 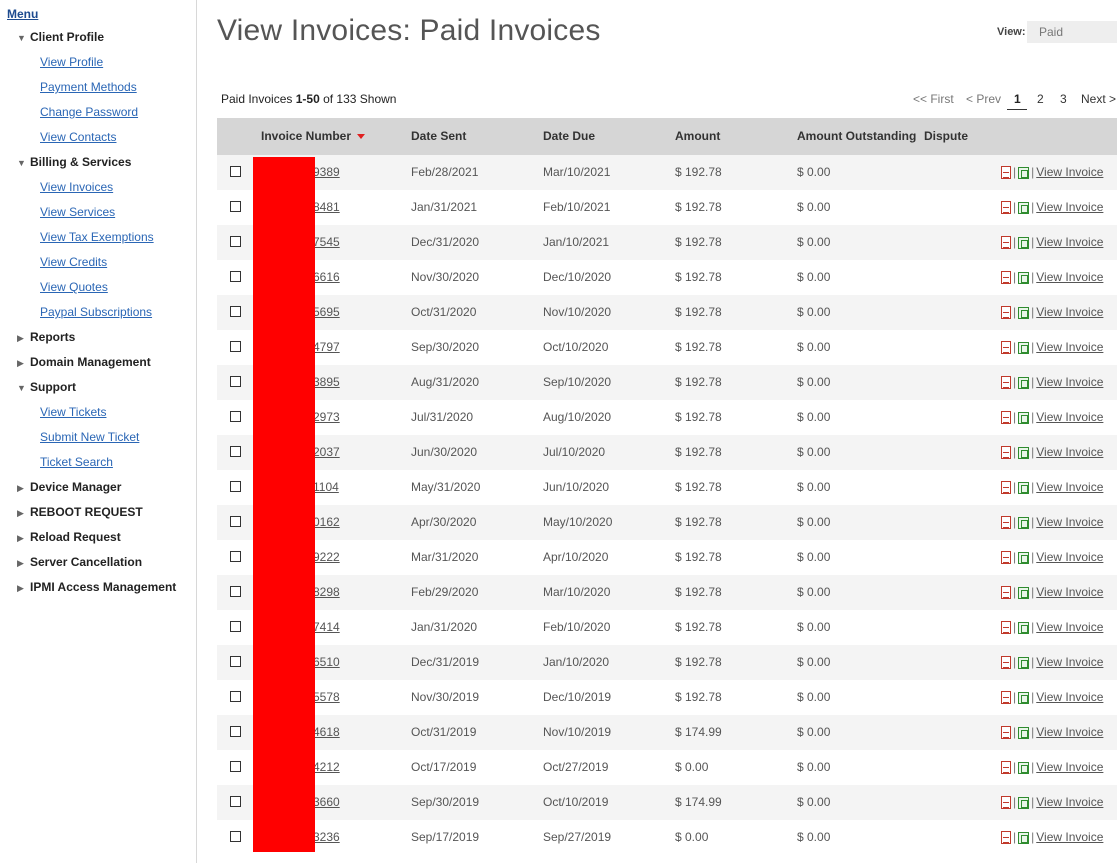 I want to click on invoice-number-link: 3660, so click(x=326, y=802).